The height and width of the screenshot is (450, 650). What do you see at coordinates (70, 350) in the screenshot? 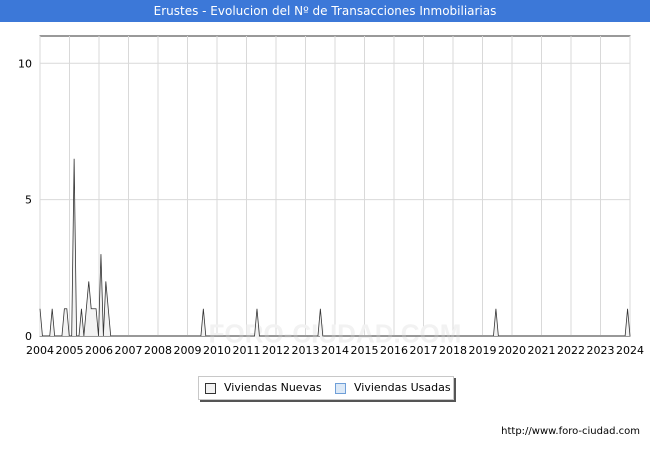
I see `x-tick-label: 2005` at bounding box center [70, 350].